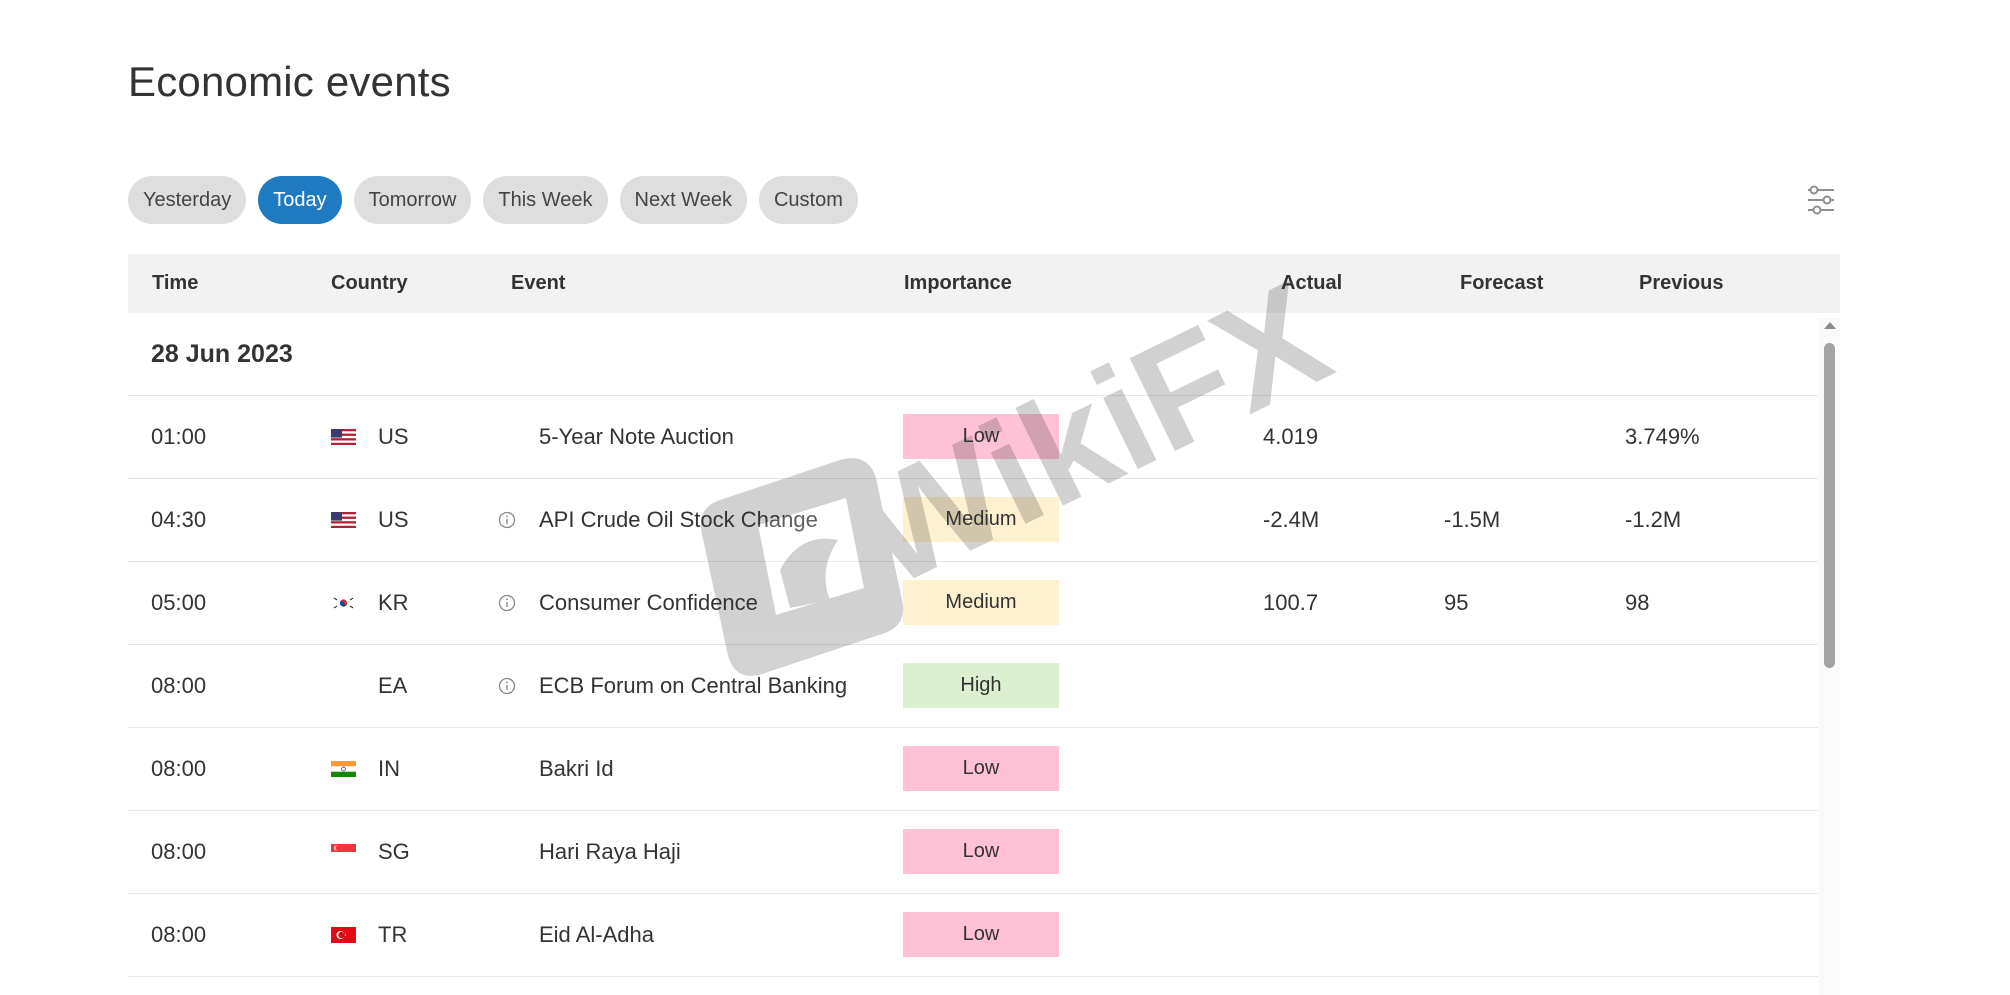 The image size is (2010, 995). Describe the element at coordinates (981, 685) in the screenshot. I see `importance-badge: High` at that location.